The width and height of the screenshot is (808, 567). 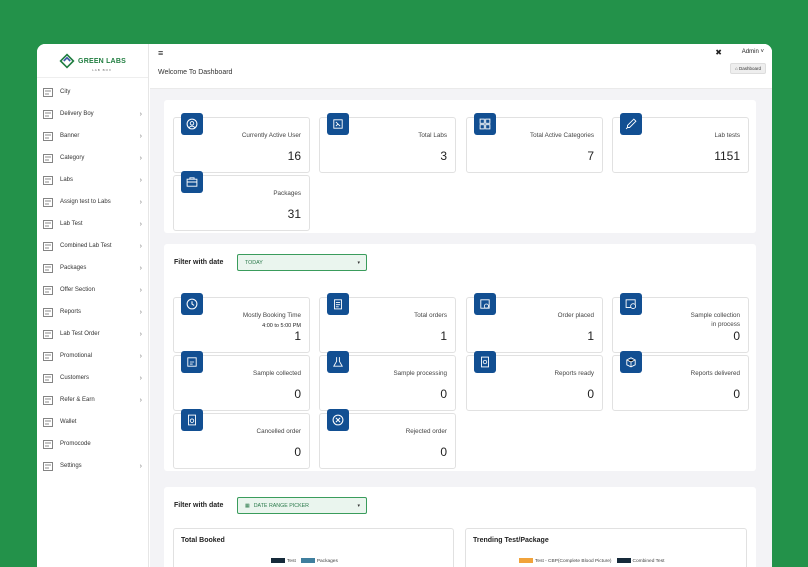 I want to click on sidebar-item-category: Category ›, so click(x=92, y=158).